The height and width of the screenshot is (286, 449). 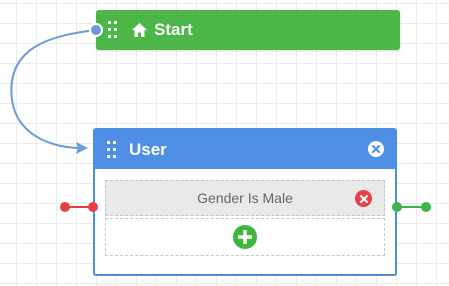 I want to click on output-port-outer, so click(x=426, y=207).